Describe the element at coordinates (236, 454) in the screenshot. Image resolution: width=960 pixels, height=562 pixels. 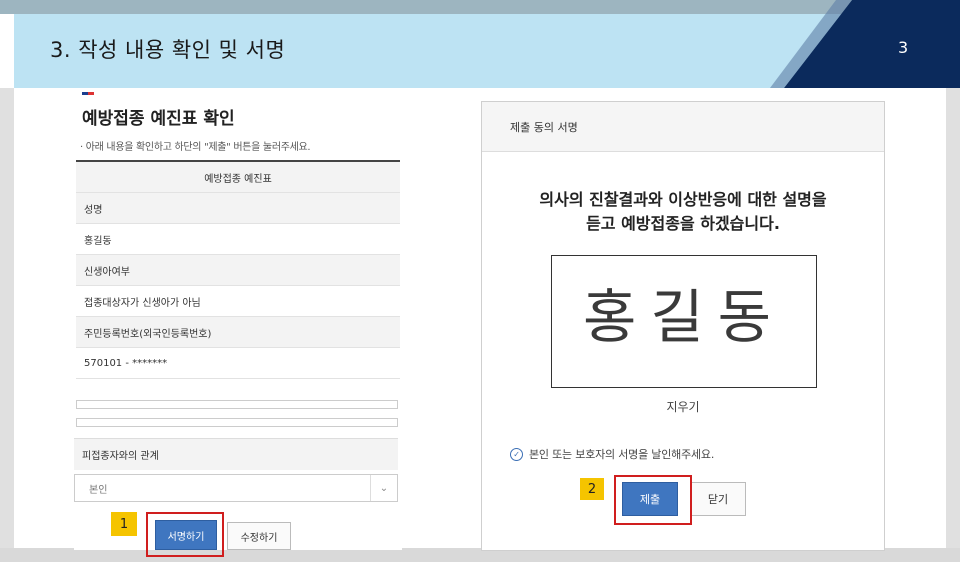
I see `relation-label: 피접종자와의 관계` at that location.